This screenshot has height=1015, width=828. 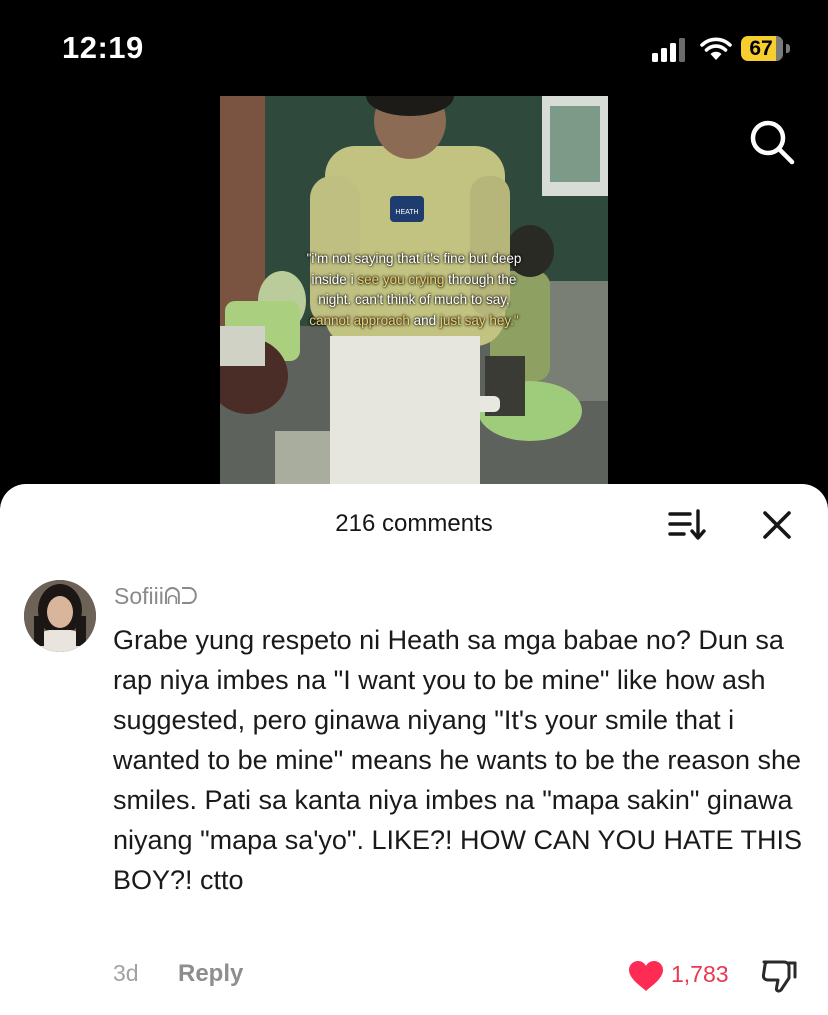 What do you see at coordinates (103, 47) in the screenshot?
I see `status-time: 12:19` at bounding box center [103, 47].